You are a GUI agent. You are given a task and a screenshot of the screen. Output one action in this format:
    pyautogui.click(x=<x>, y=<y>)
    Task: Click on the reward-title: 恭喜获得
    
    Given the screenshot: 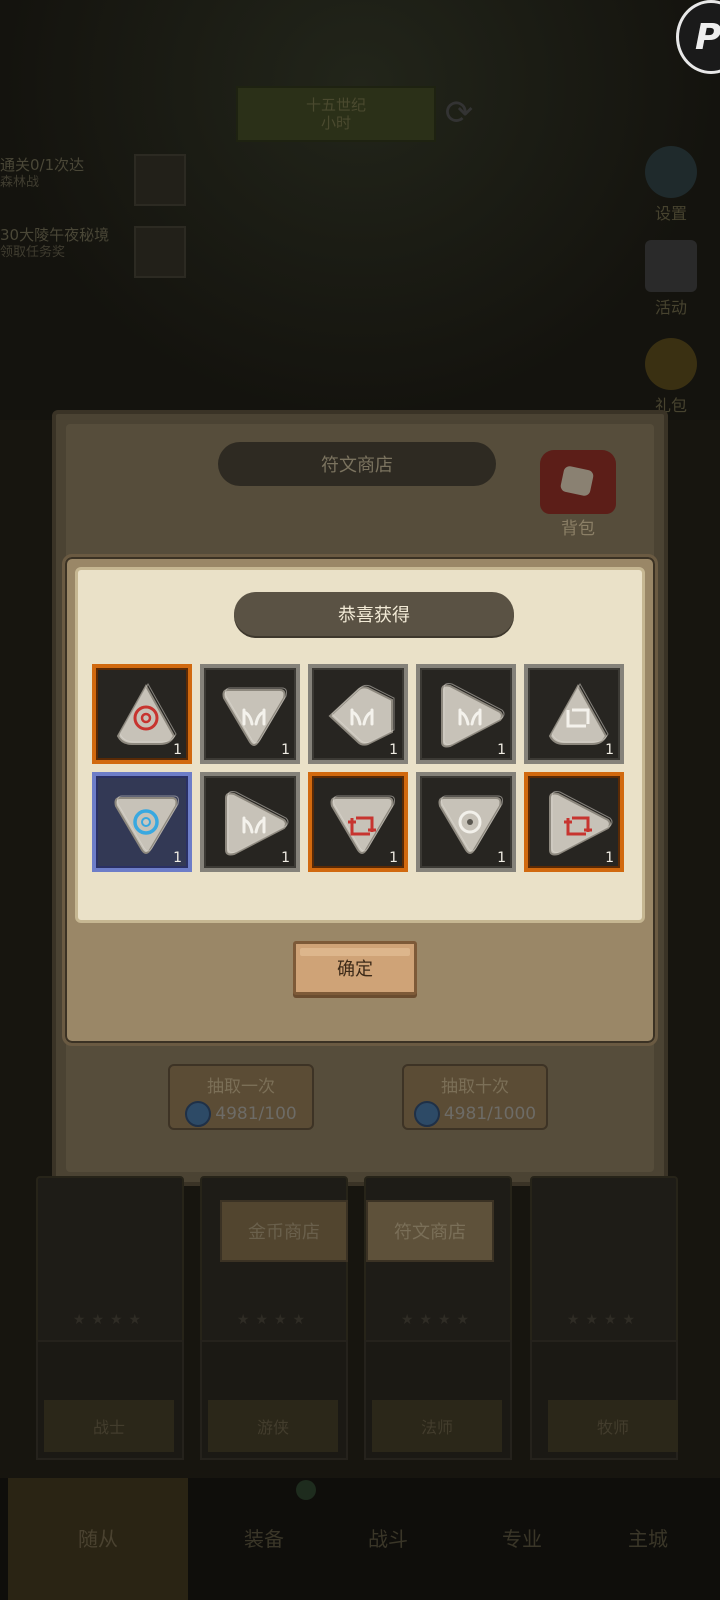 What is the action you would take?
    pyautogui.click(x=374, y=614)
    